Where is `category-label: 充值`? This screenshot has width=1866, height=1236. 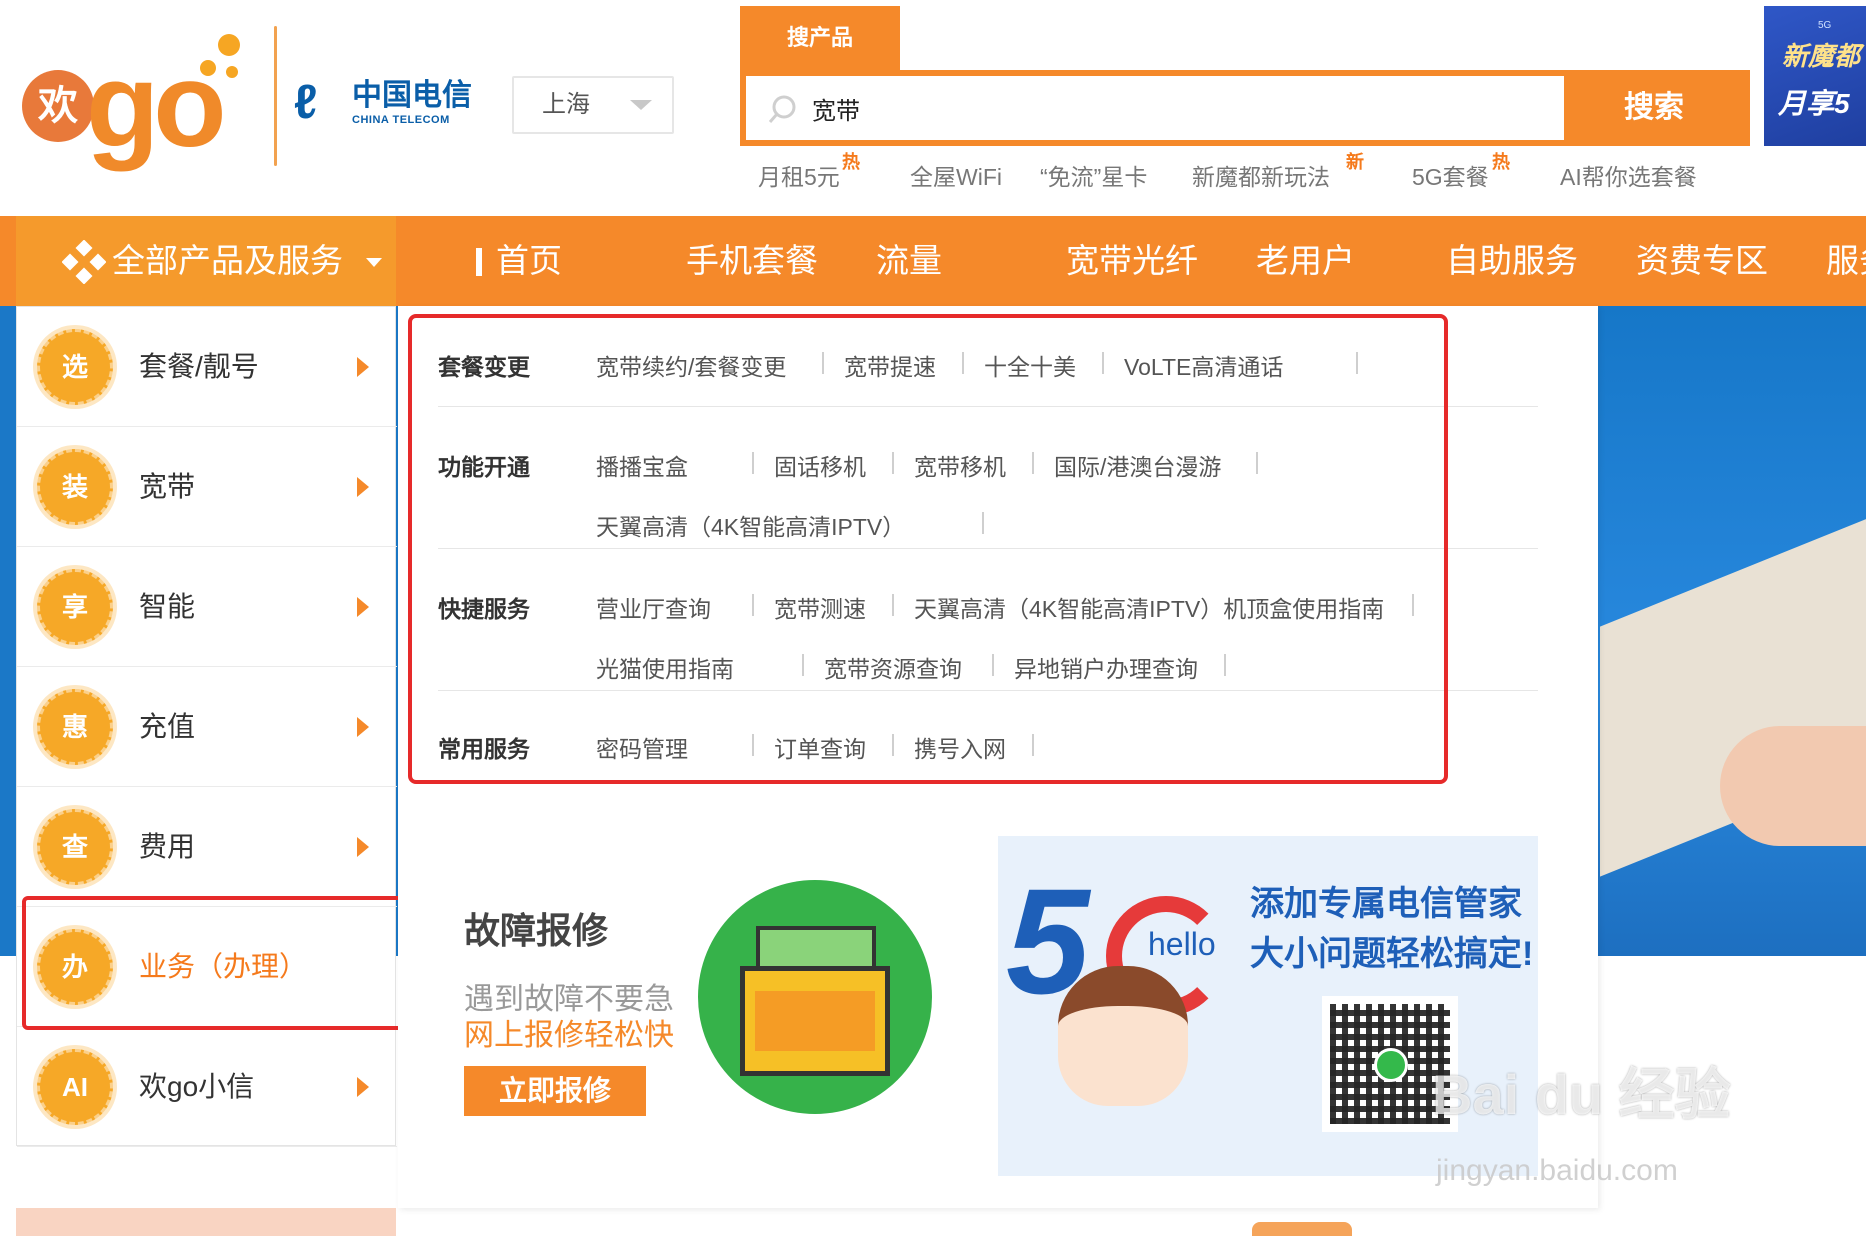 category-label: 充值 is located at coordinates (167, 726).